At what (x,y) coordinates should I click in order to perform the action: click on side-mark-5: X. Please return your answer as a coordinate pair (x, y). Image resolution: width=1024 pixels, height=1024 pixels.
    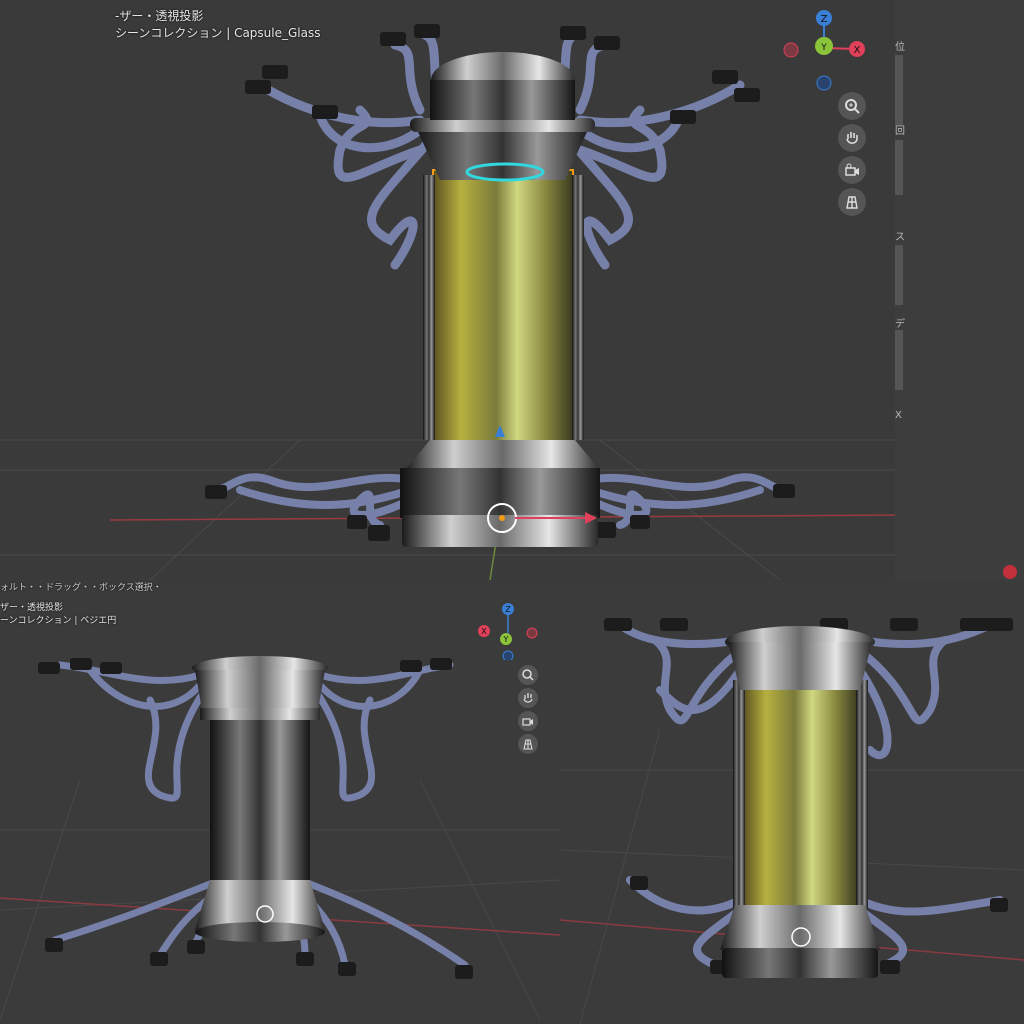
    Looking at the image, I should click on (898, 415).